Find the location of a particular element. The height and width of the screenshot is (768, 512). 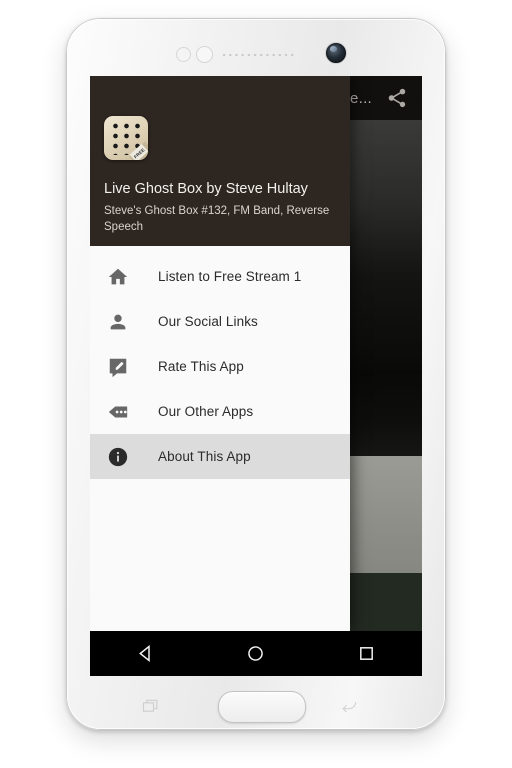

nav-recents-icon is located at coordinates (367, 654).